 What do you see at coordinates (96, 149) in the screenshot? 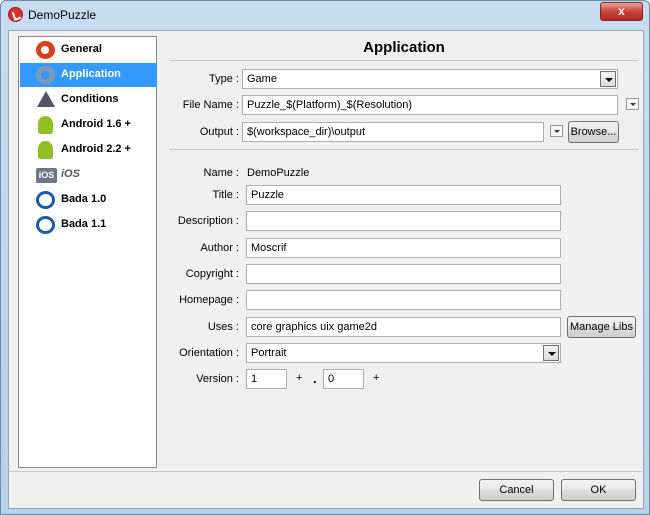
I see `sidebar-item-label: Android 2.2 +` at bounding box center [96, 149].